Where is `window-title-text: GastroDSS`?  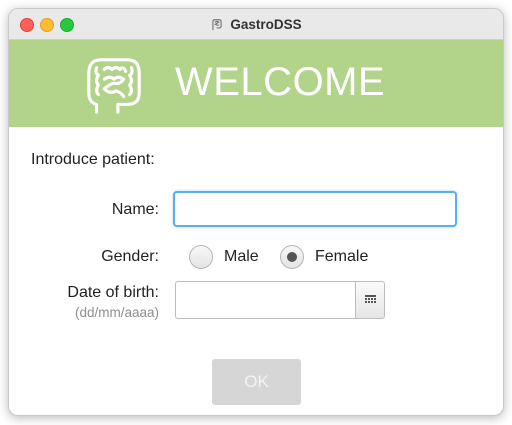
window-title-text: GastroDSS is located at coordinates (266, 24).